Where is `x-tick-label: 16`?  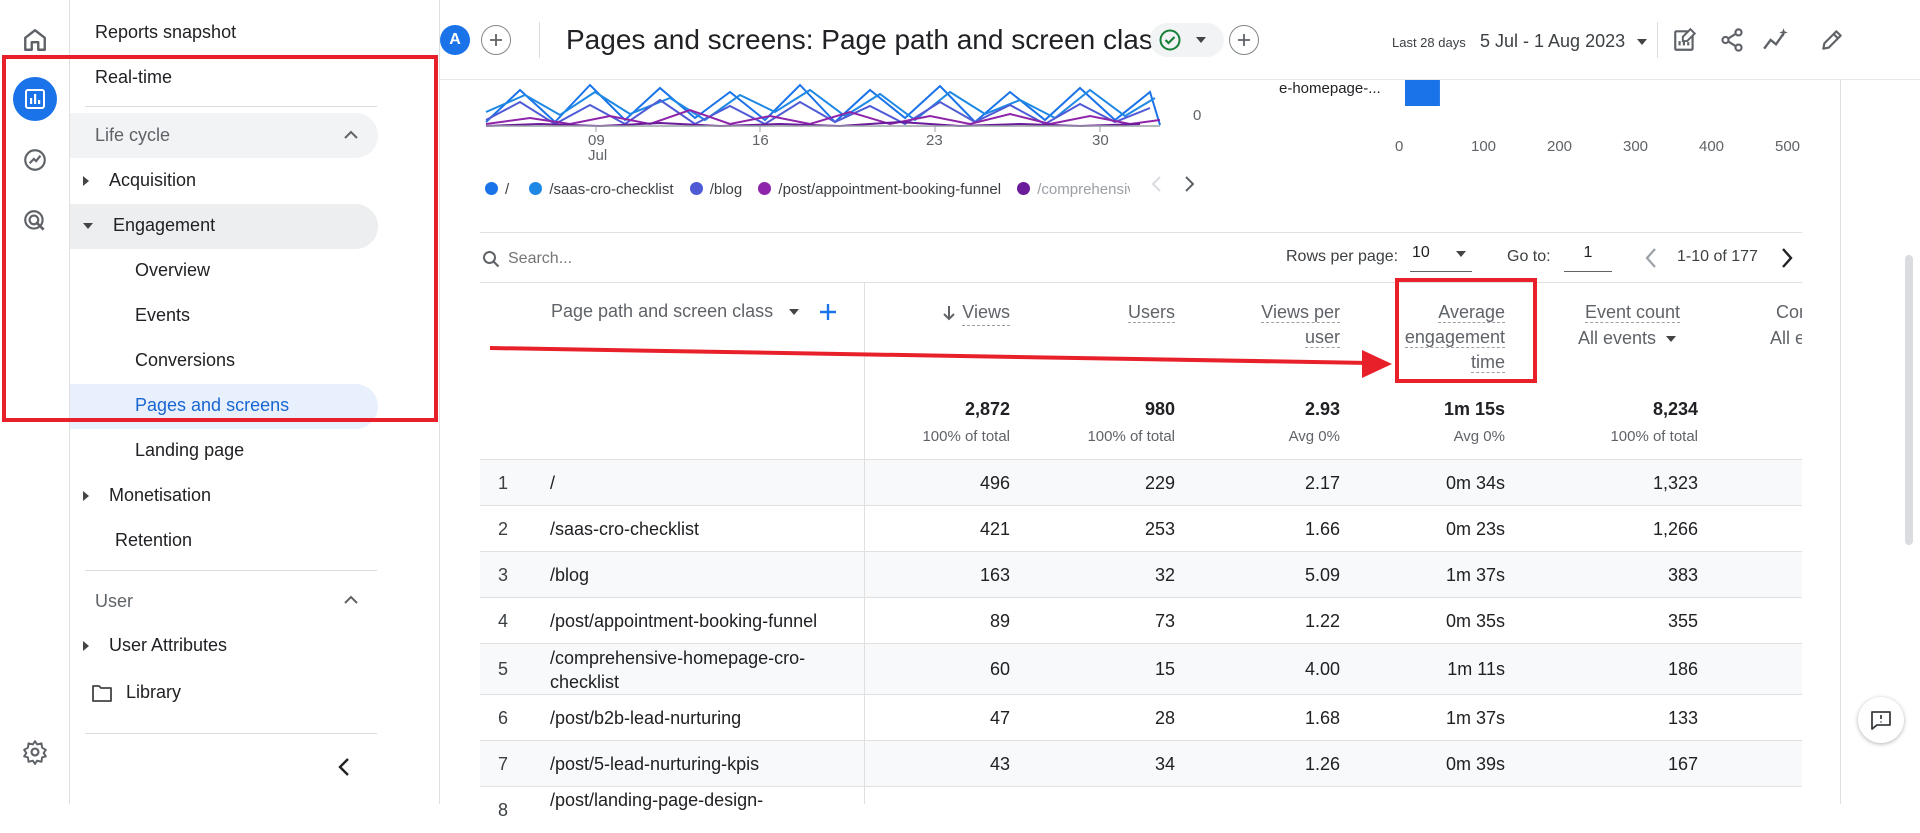
x-tick-label: 16 is located at coordinates (760, 140).